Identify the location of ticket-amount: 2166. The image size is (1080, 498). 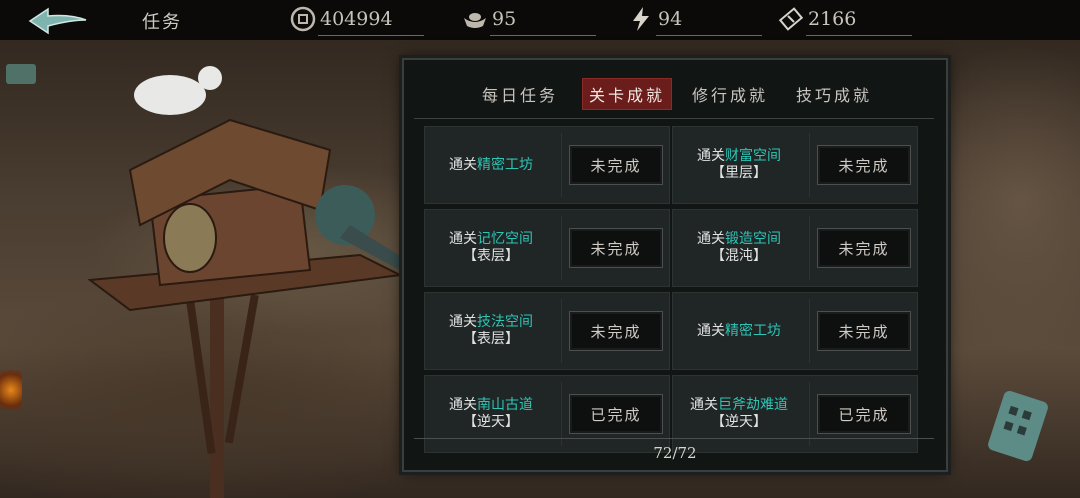
(832, 19).